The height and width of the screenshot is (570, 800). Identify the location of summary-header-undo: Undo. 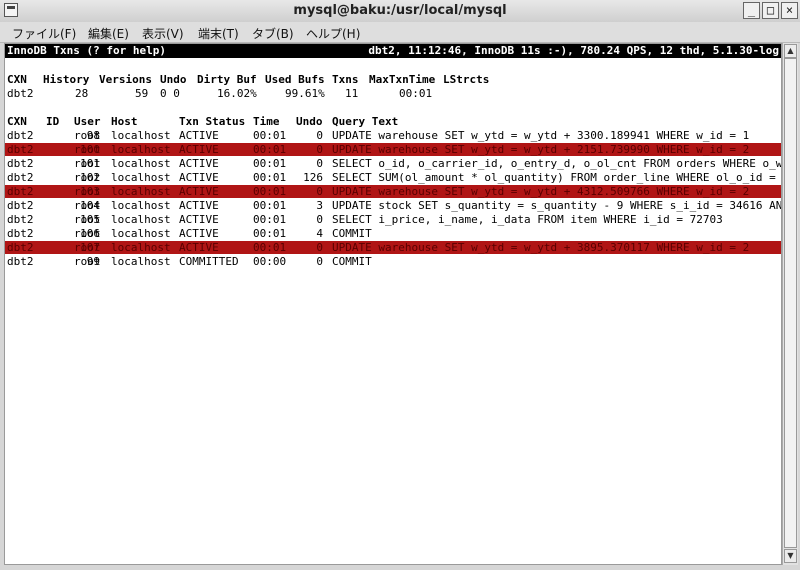
(173, 79).